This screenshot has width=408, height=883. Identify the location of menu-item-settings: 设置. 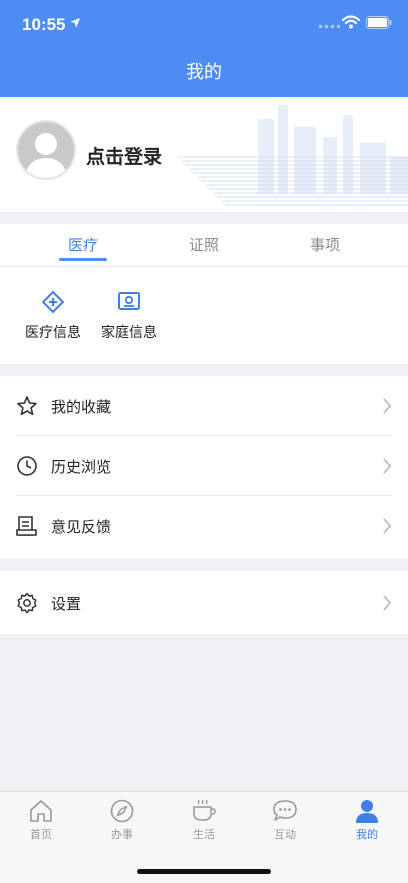
(204, 602).